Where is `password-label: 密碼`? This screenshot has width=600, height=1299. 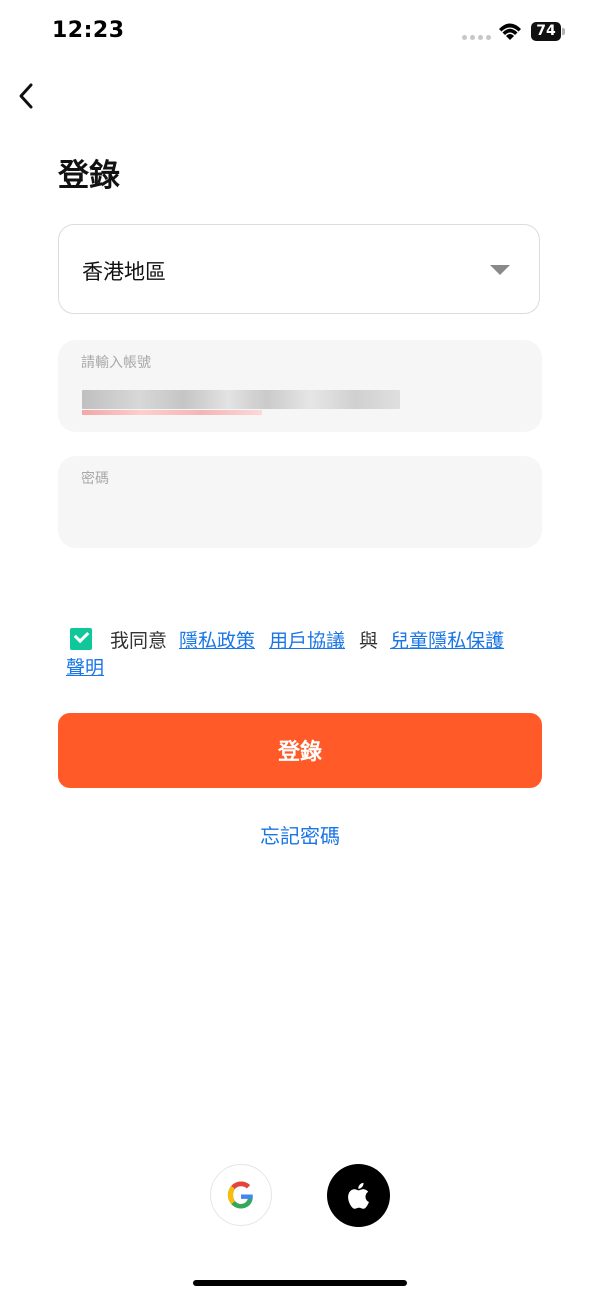 password-label: 密碼 is located at coordinates (95, 479).